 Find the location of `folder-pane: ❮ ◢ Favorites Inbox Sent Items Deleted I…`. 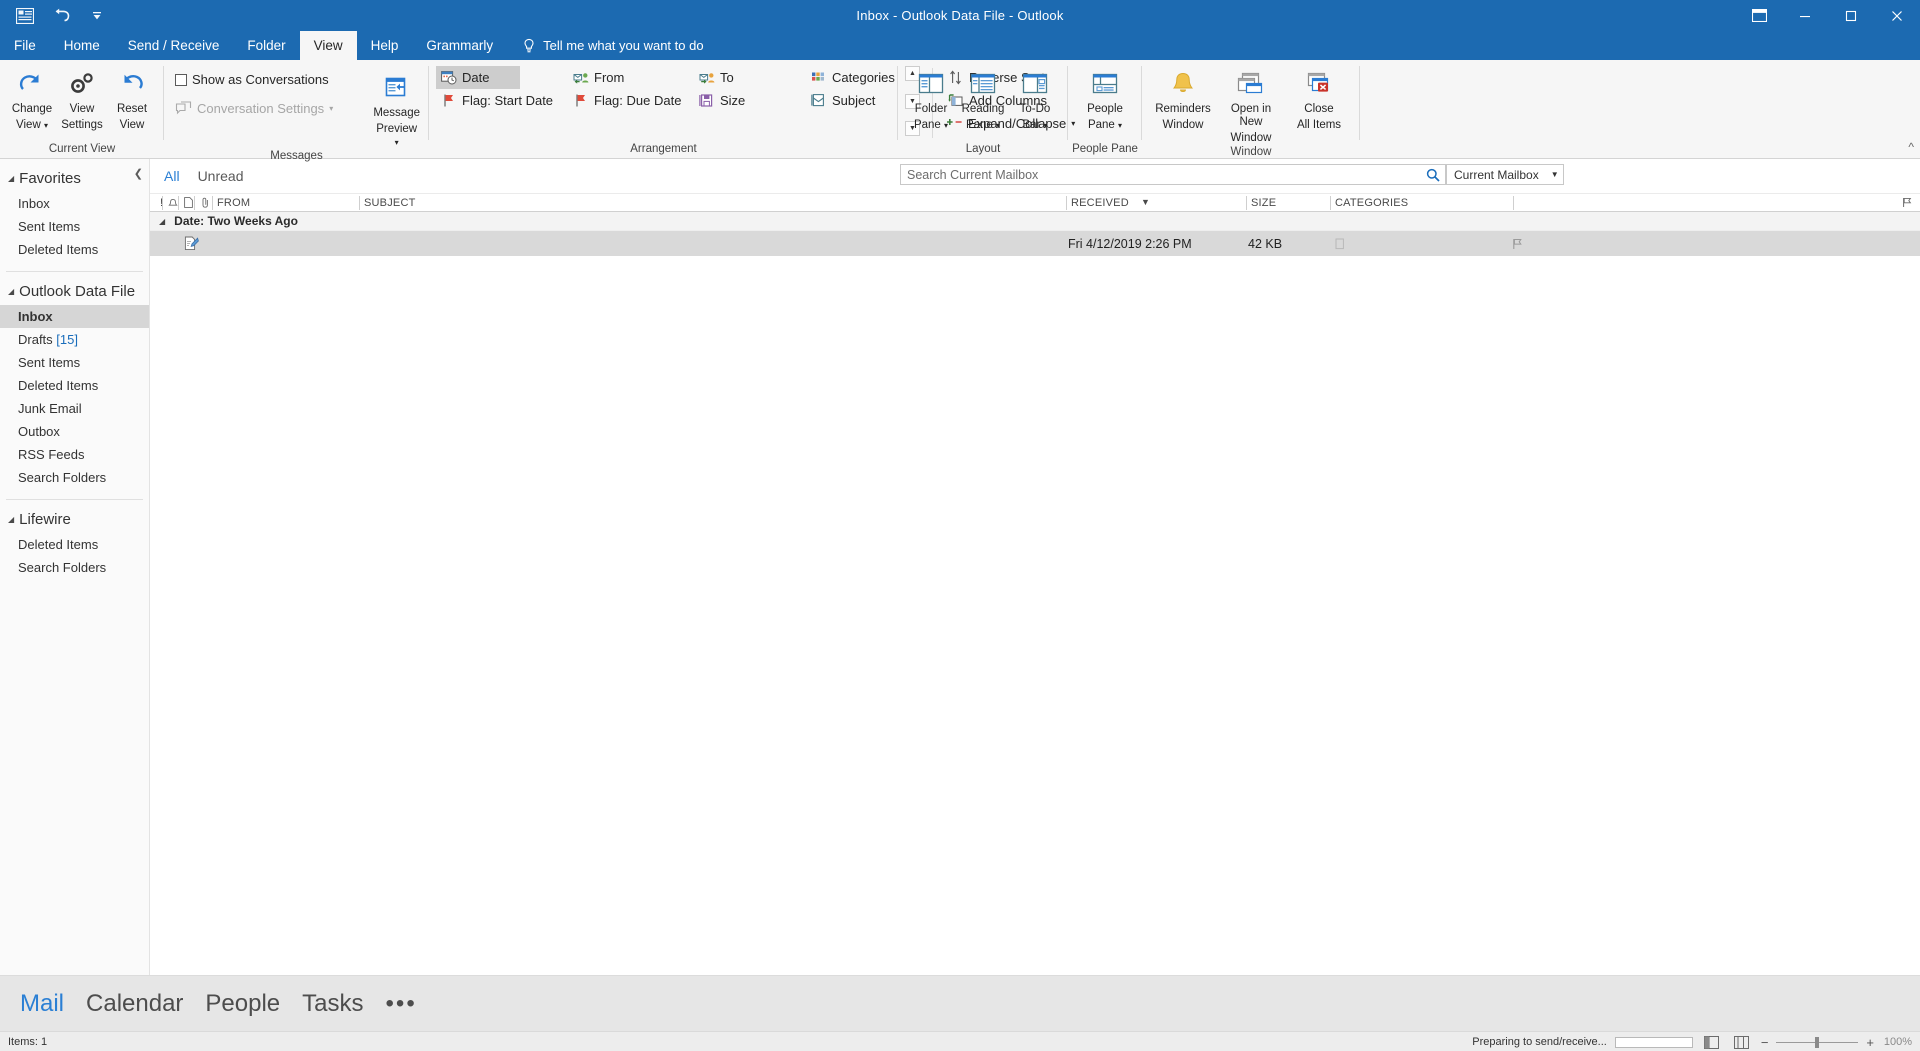

folder-pane: ❮ ◢ Favorites Inbox Sent Items Deleted I… is located at coordinates (75, 567).